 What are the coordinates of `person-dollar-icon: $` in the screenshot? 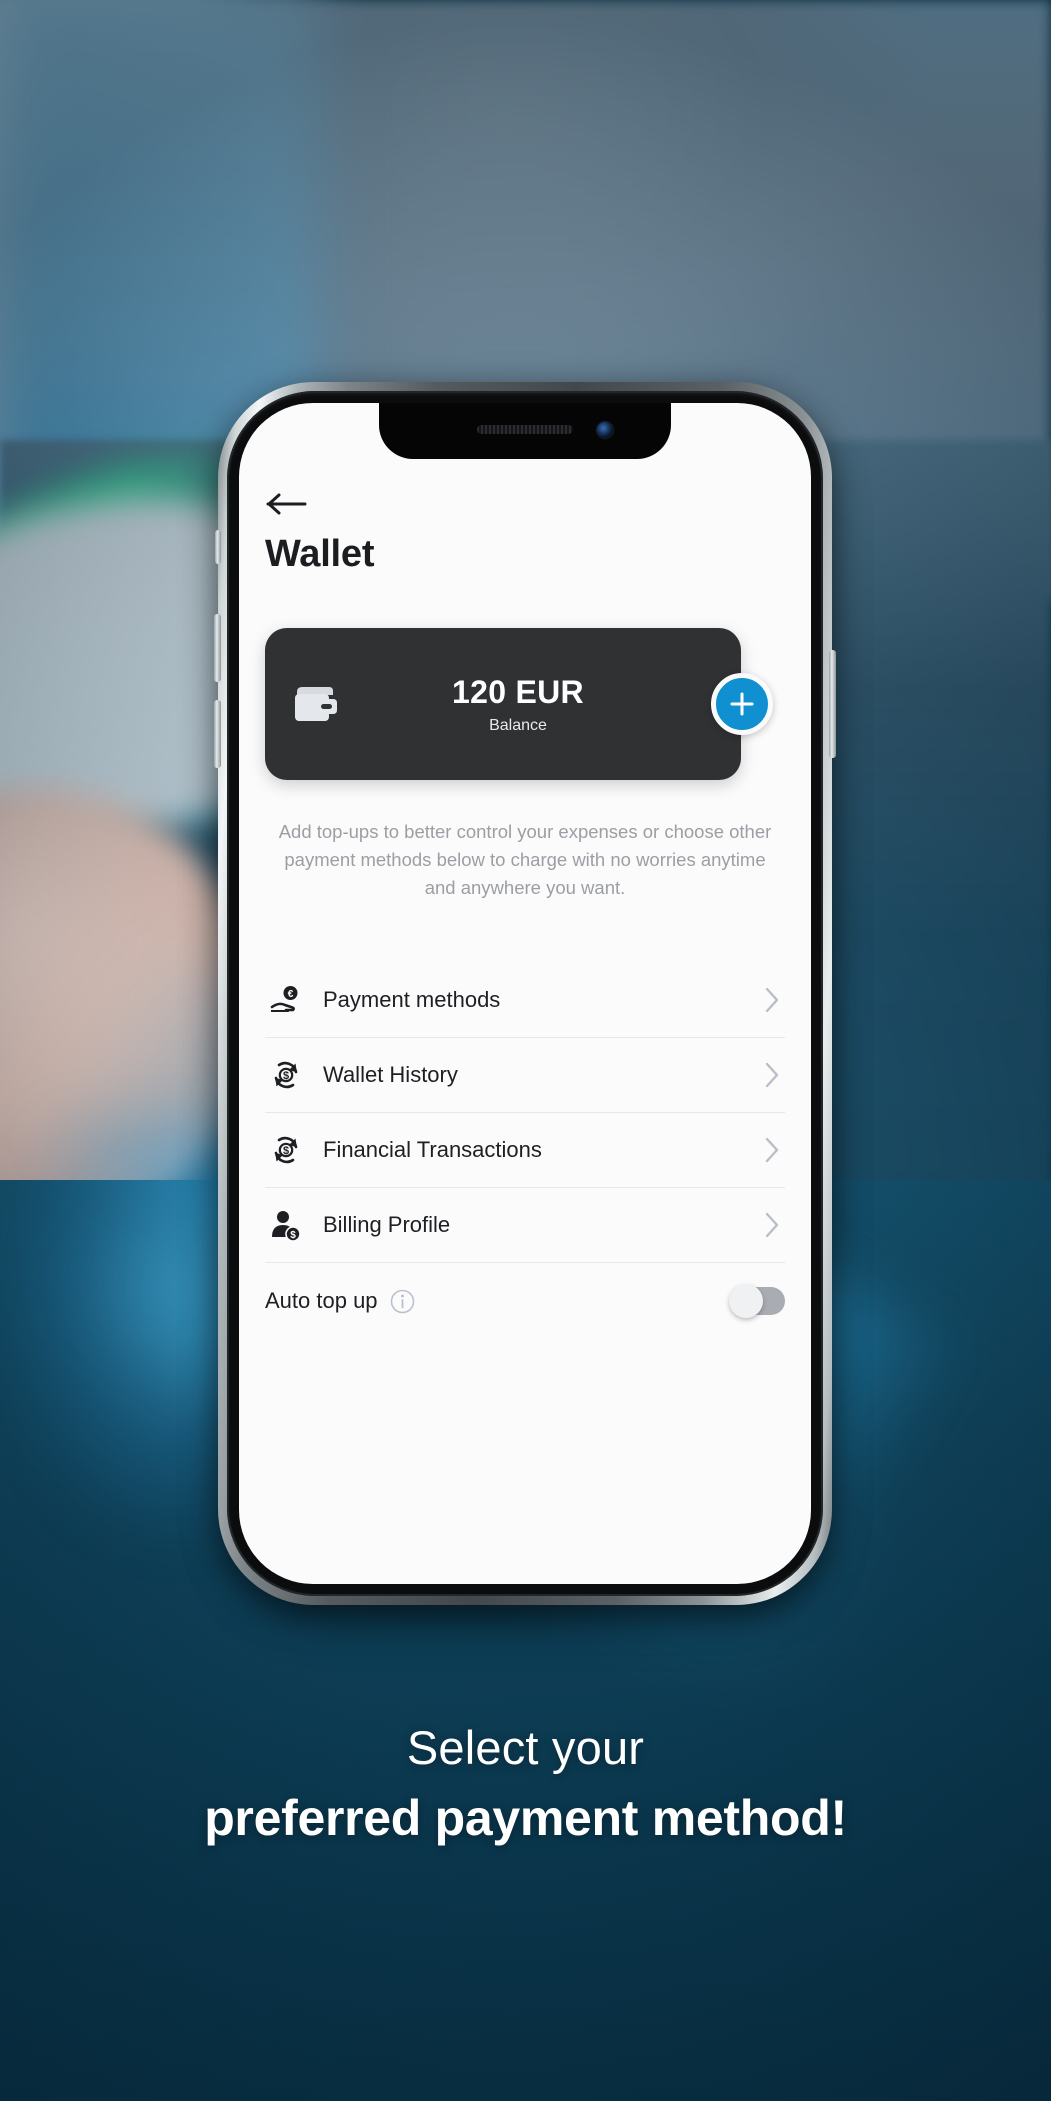 It's located at (286, 1225).